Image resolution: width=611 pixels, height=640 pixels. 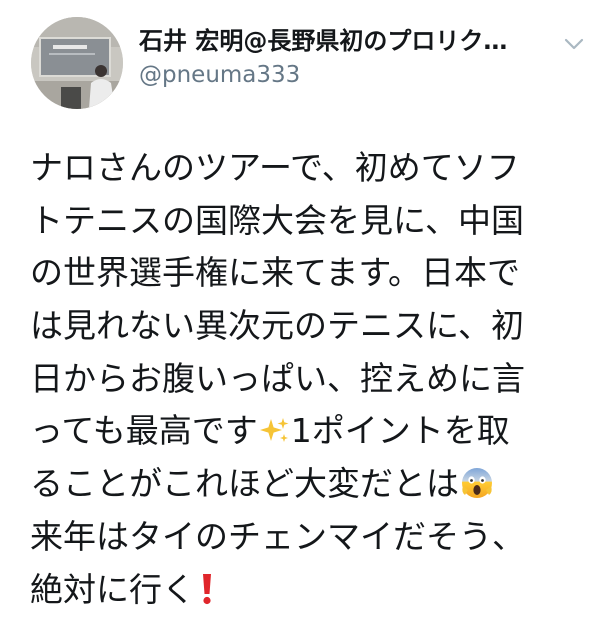 I want to click on tweet-text-line-with-emoji: っても最高です 1ポイントを取, so click(x=310, y=431).